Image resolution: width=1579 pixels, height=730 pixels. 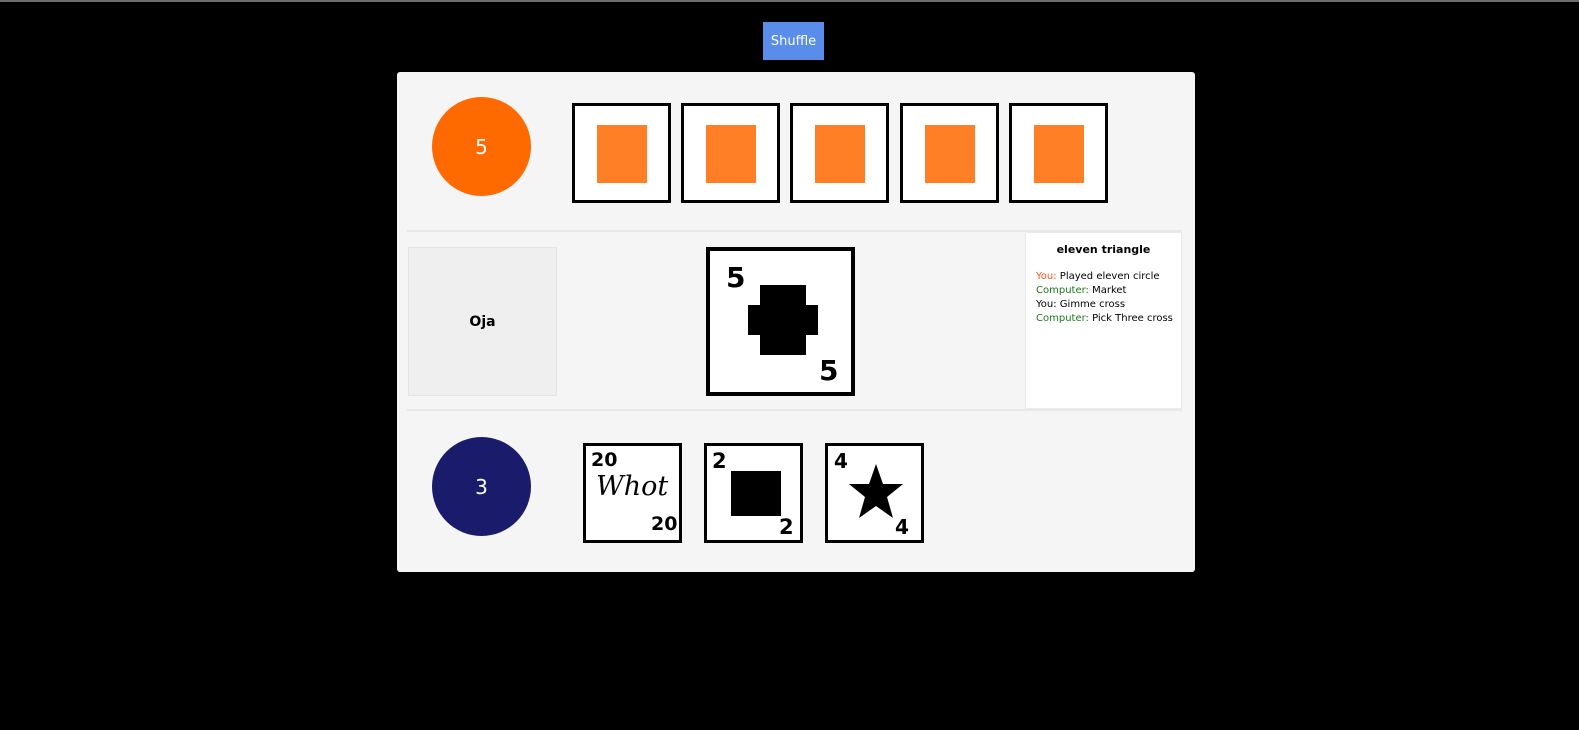 What do you see at coordinates (789, 1) in the screenshot?
I see `window-top-border` at bounding box center [789, 1].